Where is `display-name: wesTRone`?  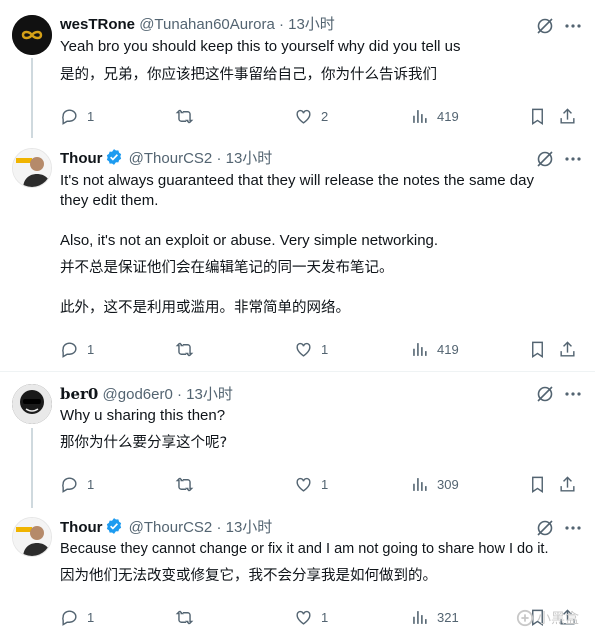 display-name: wesTRone is located at coordinates (97, 24).